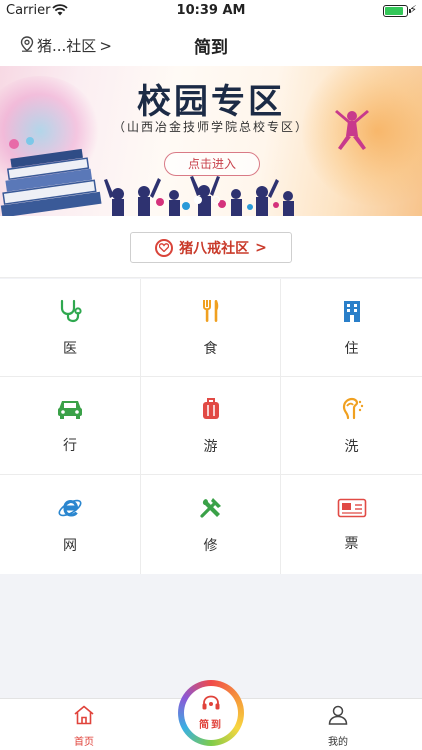  What do you see at coordinates (216, 200) in the screenshot?
I see `carousel-dot` at bounding box center [216, 200].